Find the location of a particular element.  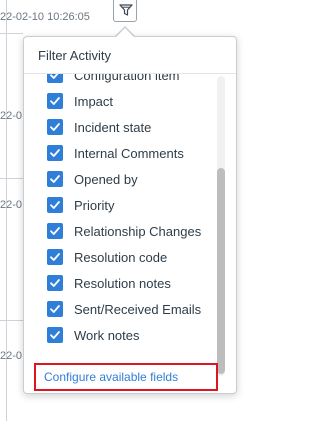

filter-item: Resolution code is located at coordinates (107, 257).